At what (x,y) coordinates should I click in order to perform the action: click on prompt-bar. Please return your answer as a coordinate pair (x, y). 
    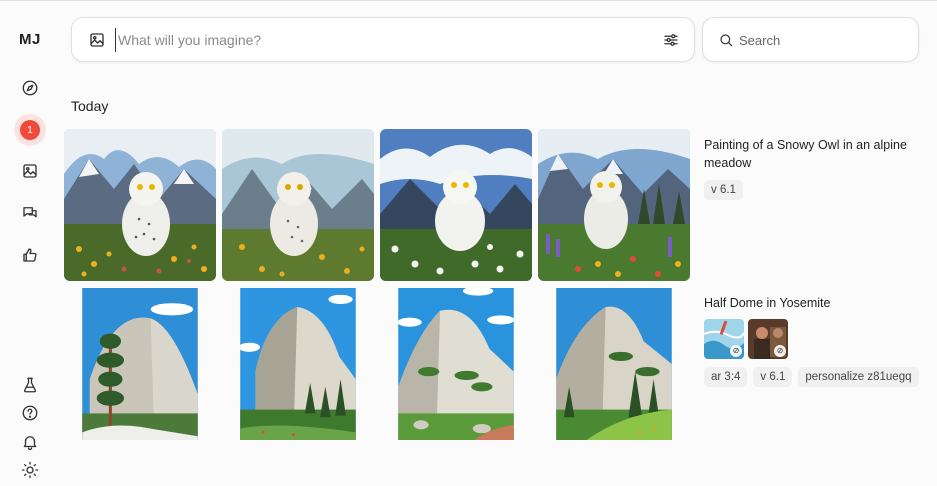
    Looking at the image, I should click on (383, 39).